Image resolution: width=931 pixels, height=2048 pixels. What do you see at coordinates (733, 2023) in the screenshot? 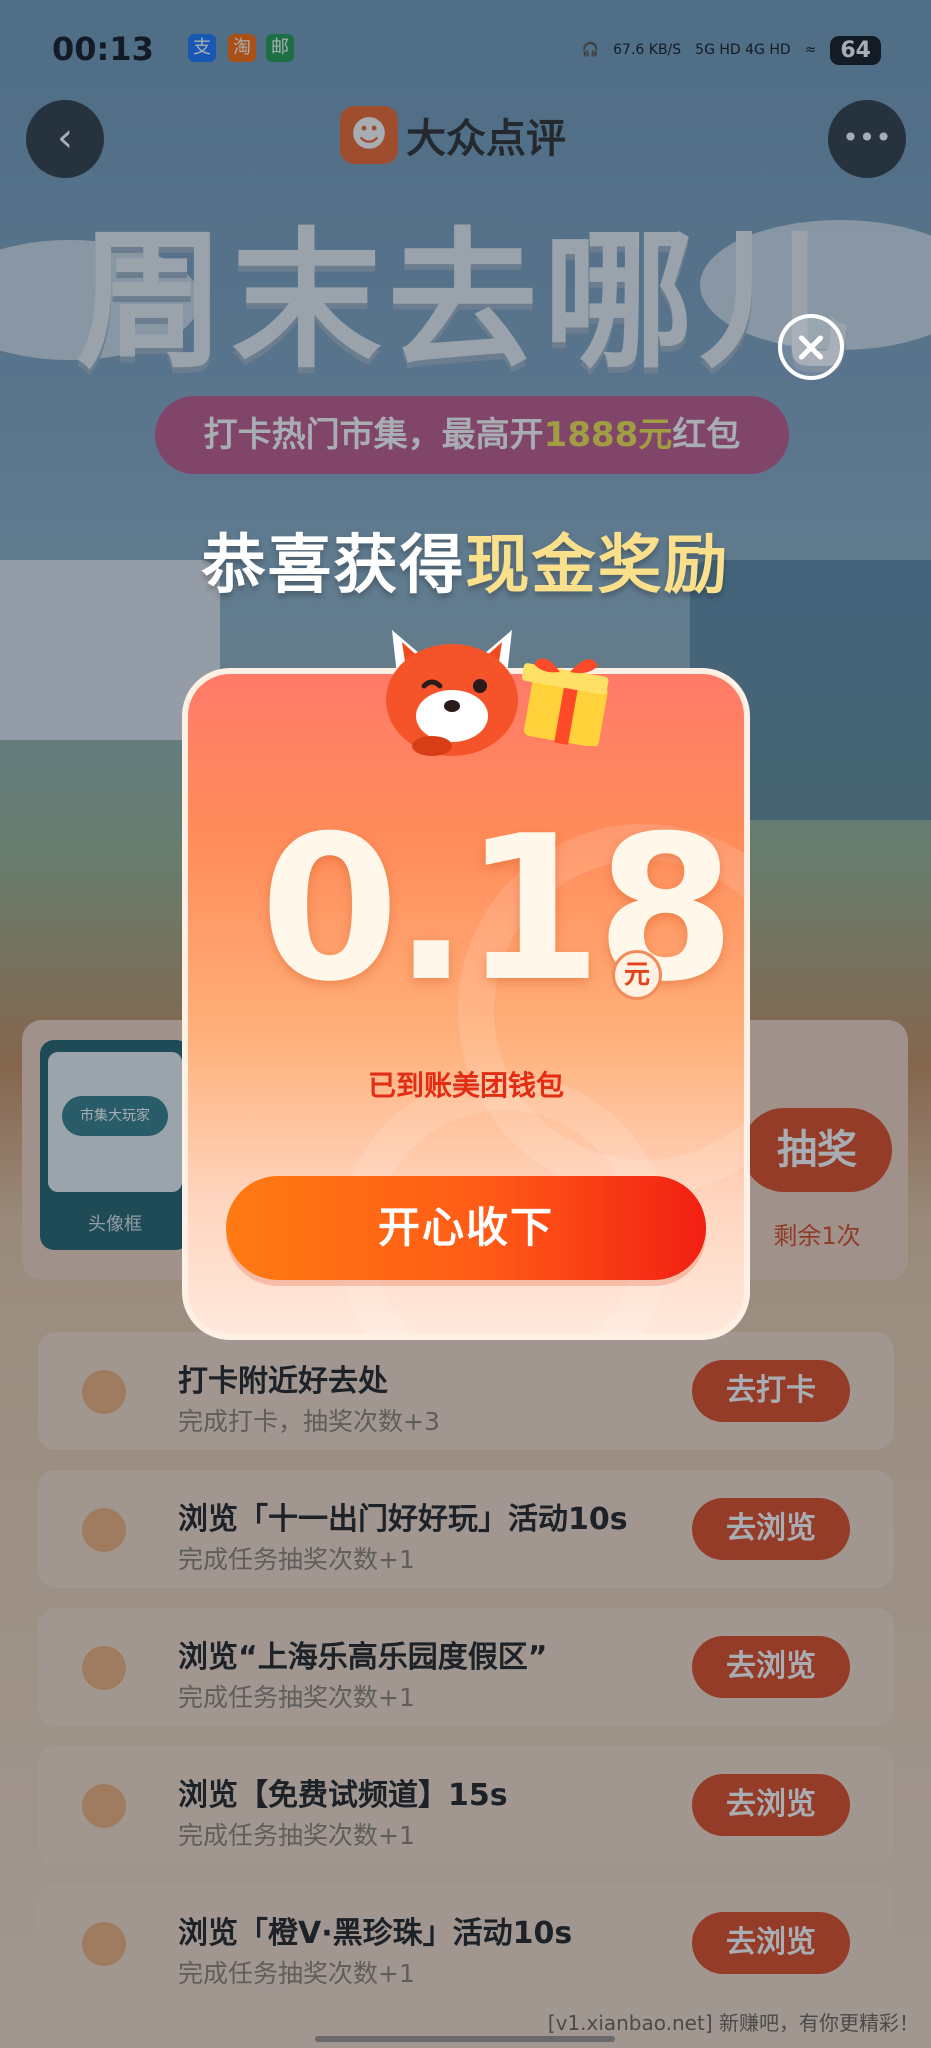
I see `watermark: [v1.xianbao.net] 新赚吧，有你更精彩！` at bounding box center [733, 2023].